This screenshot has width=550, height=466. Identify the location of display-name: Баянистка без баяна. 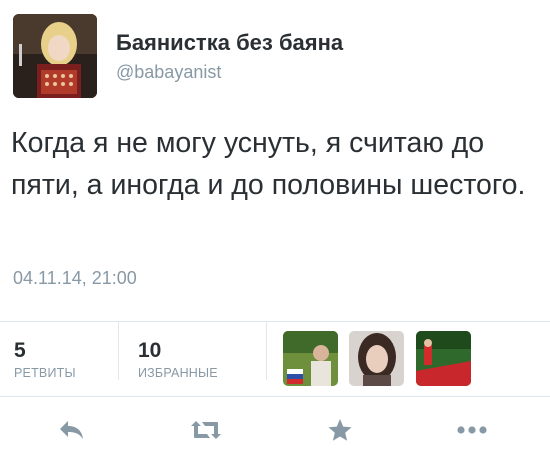
(229, 43).